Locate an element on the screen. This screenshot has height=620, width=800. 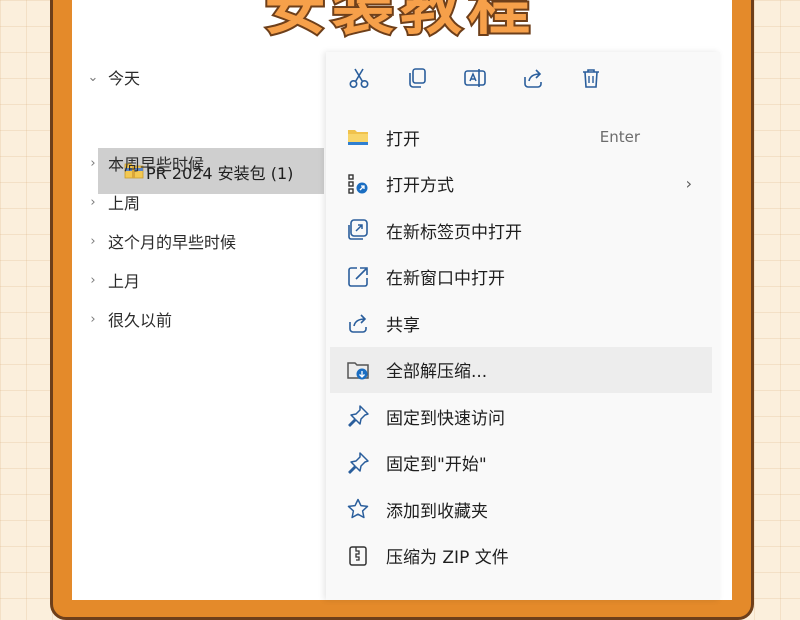
group-long-ago: › 很久以前 is located at coordinates (129, 319).